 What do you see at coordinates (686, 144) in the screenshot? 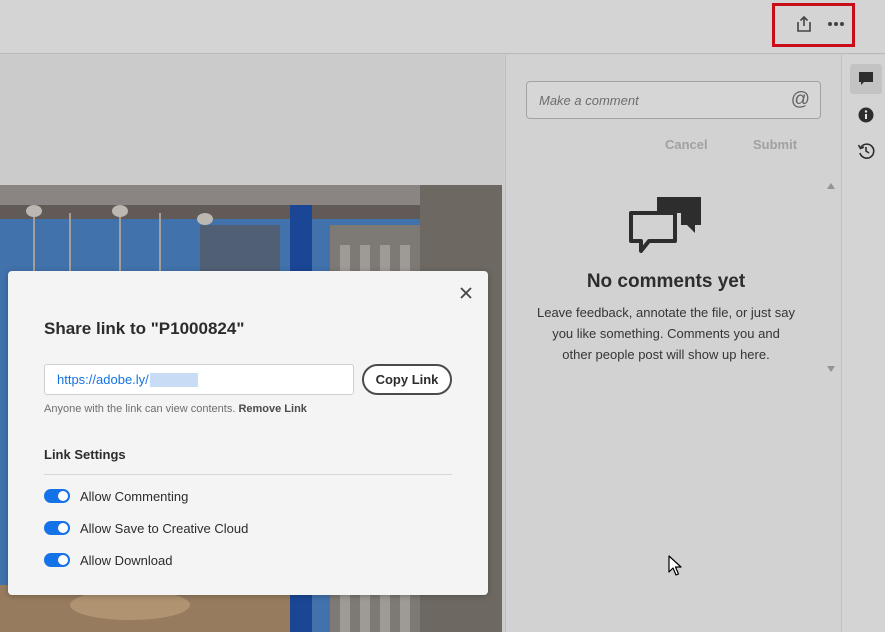
I see `cancel-button: Cancel` at bounding box center [686, 144].